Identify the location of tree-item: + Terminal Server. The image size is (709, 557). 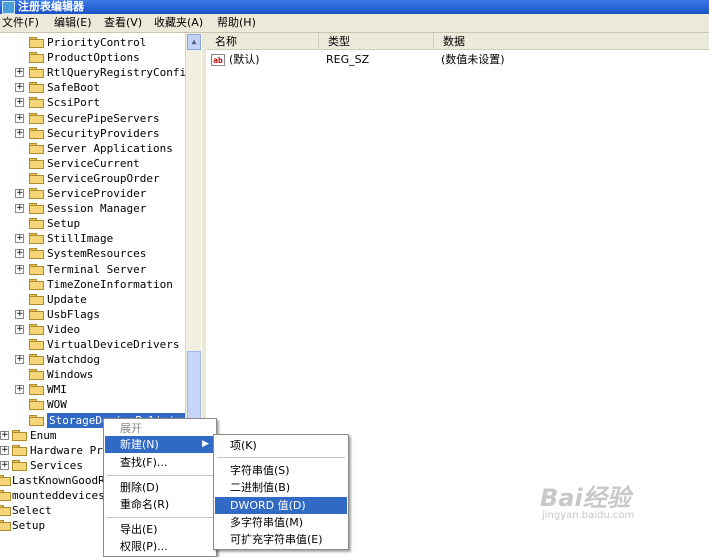
(92, 269).